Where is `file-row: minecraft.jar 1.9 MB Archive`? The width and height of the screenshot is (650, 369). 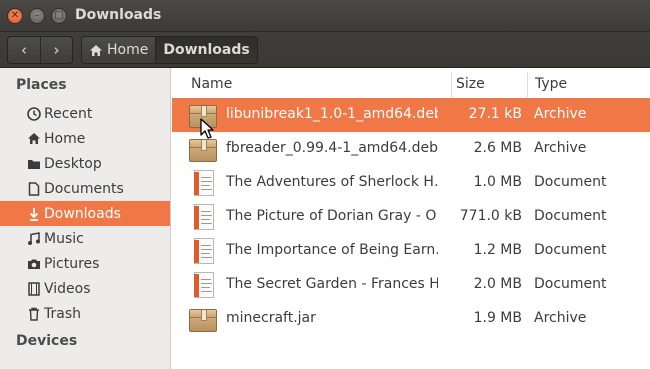
file-row: minecraft.jar 1.9 MB Archive is located at coordinates (411, 319).